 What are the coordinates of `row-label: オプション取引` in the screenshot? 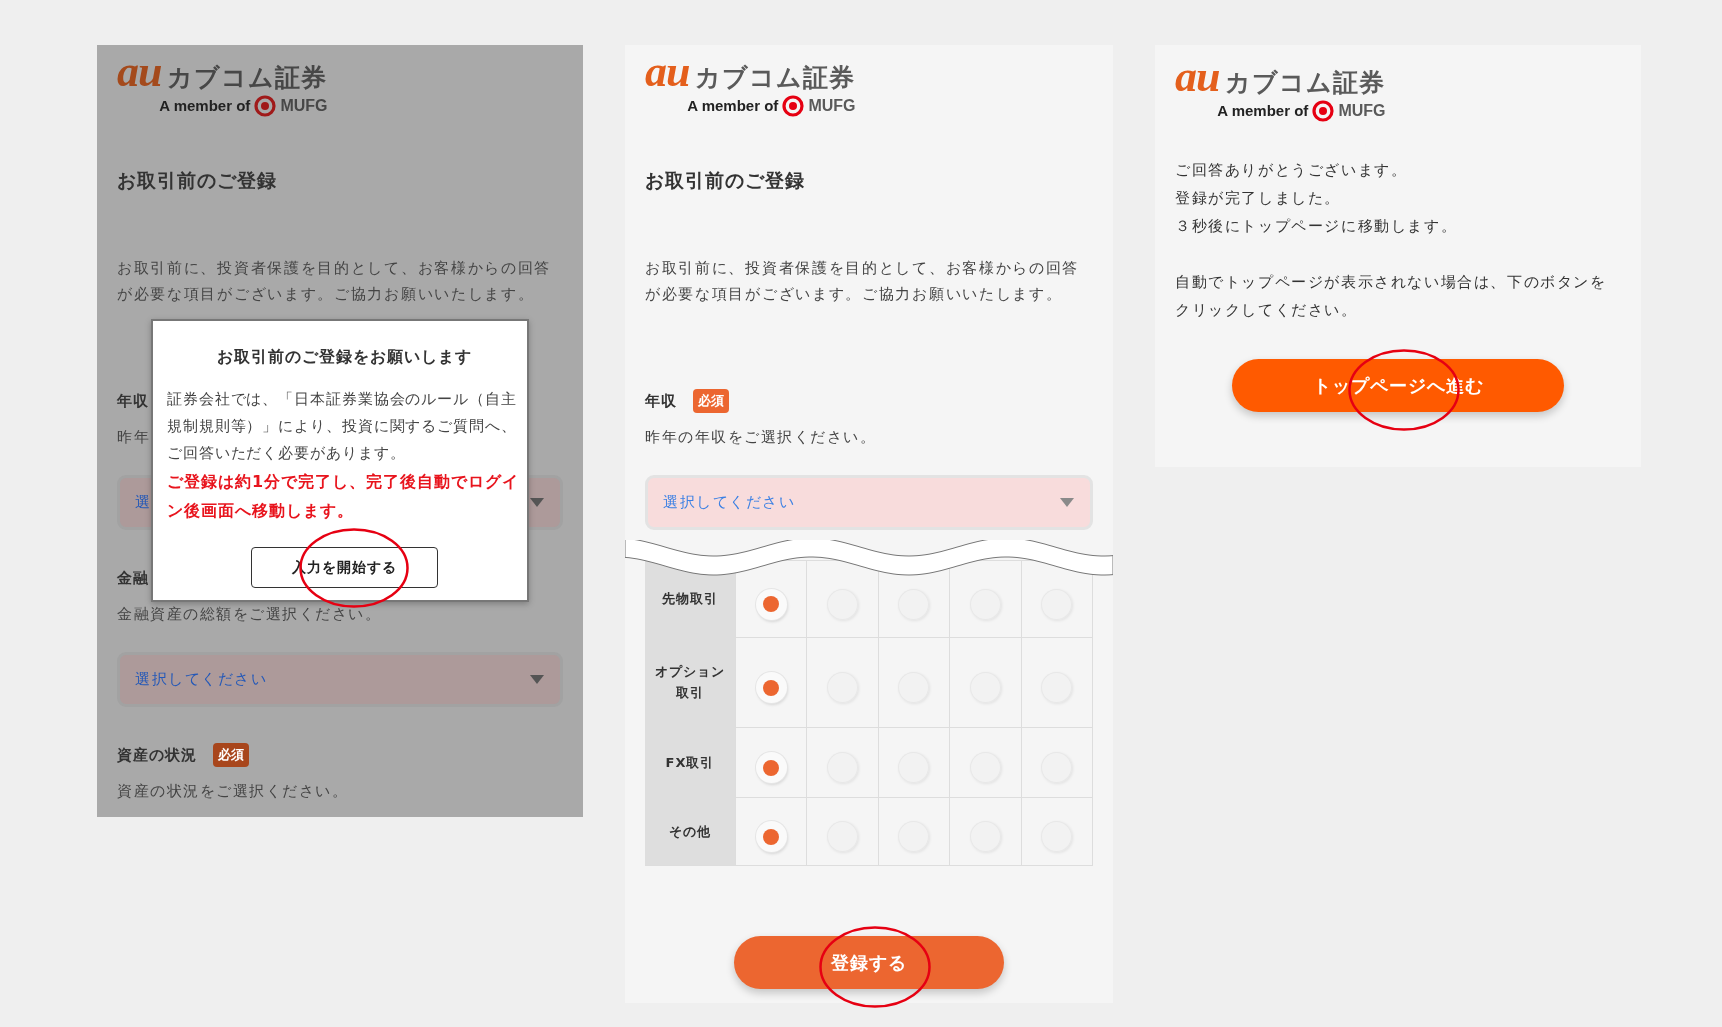 It's located at (690, 682).